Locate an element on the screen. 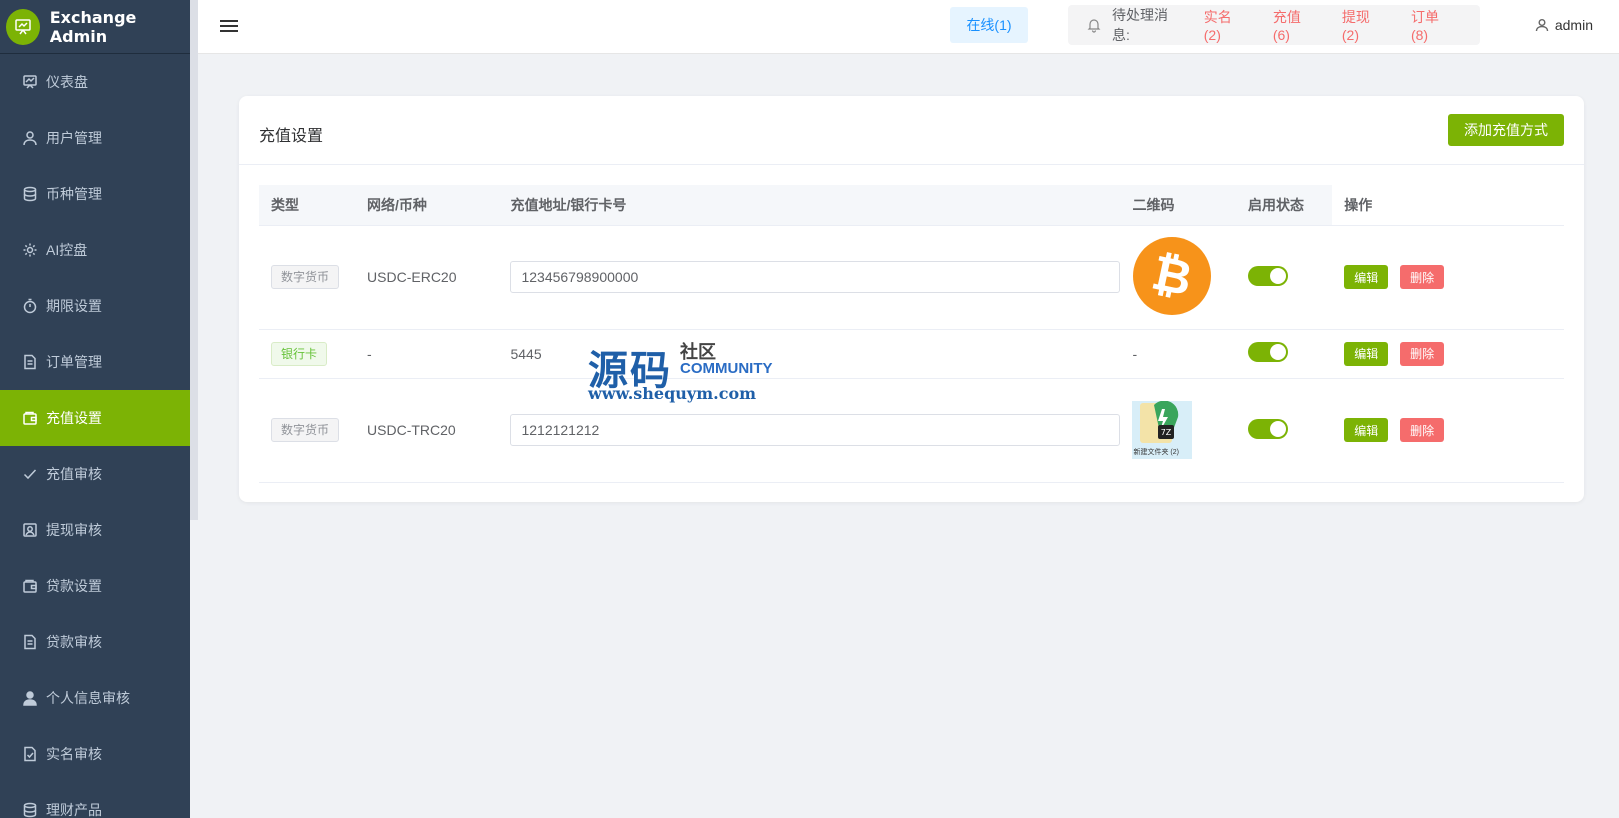 This screenshot has height=818, width=1619. file-qr-image: 7Z 新建文件夹 (2) is located at coordinates (1162, 429).